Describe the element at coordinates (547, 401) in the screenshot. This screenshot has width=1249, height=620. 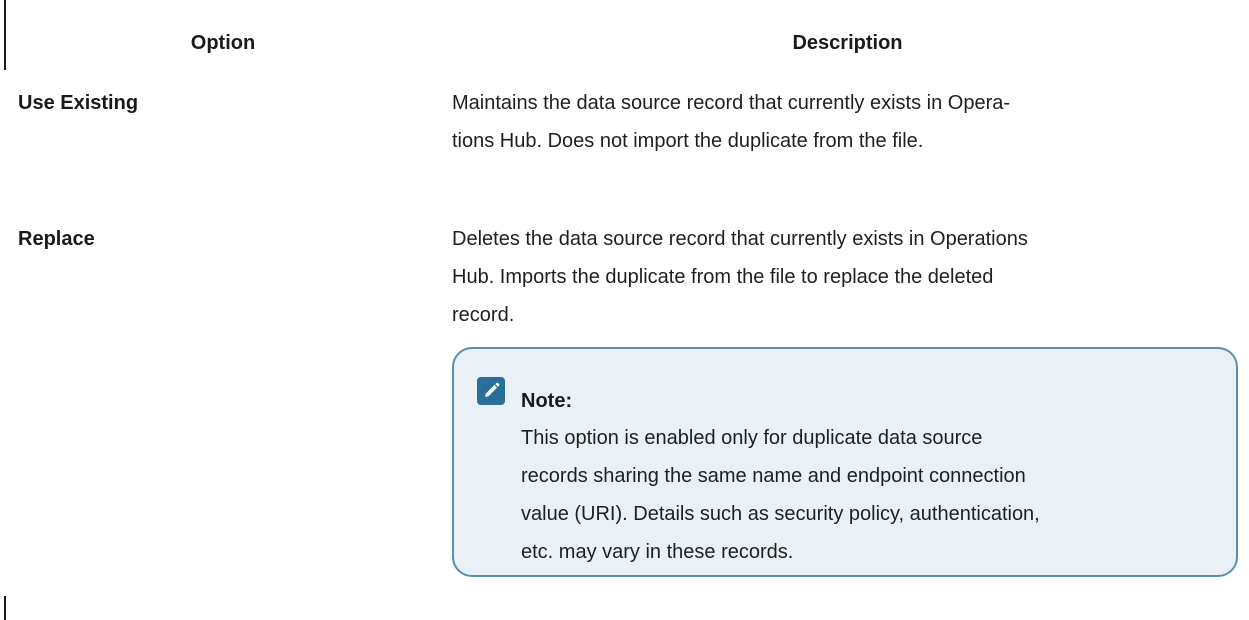
I see `note-title: Note:` at that location.